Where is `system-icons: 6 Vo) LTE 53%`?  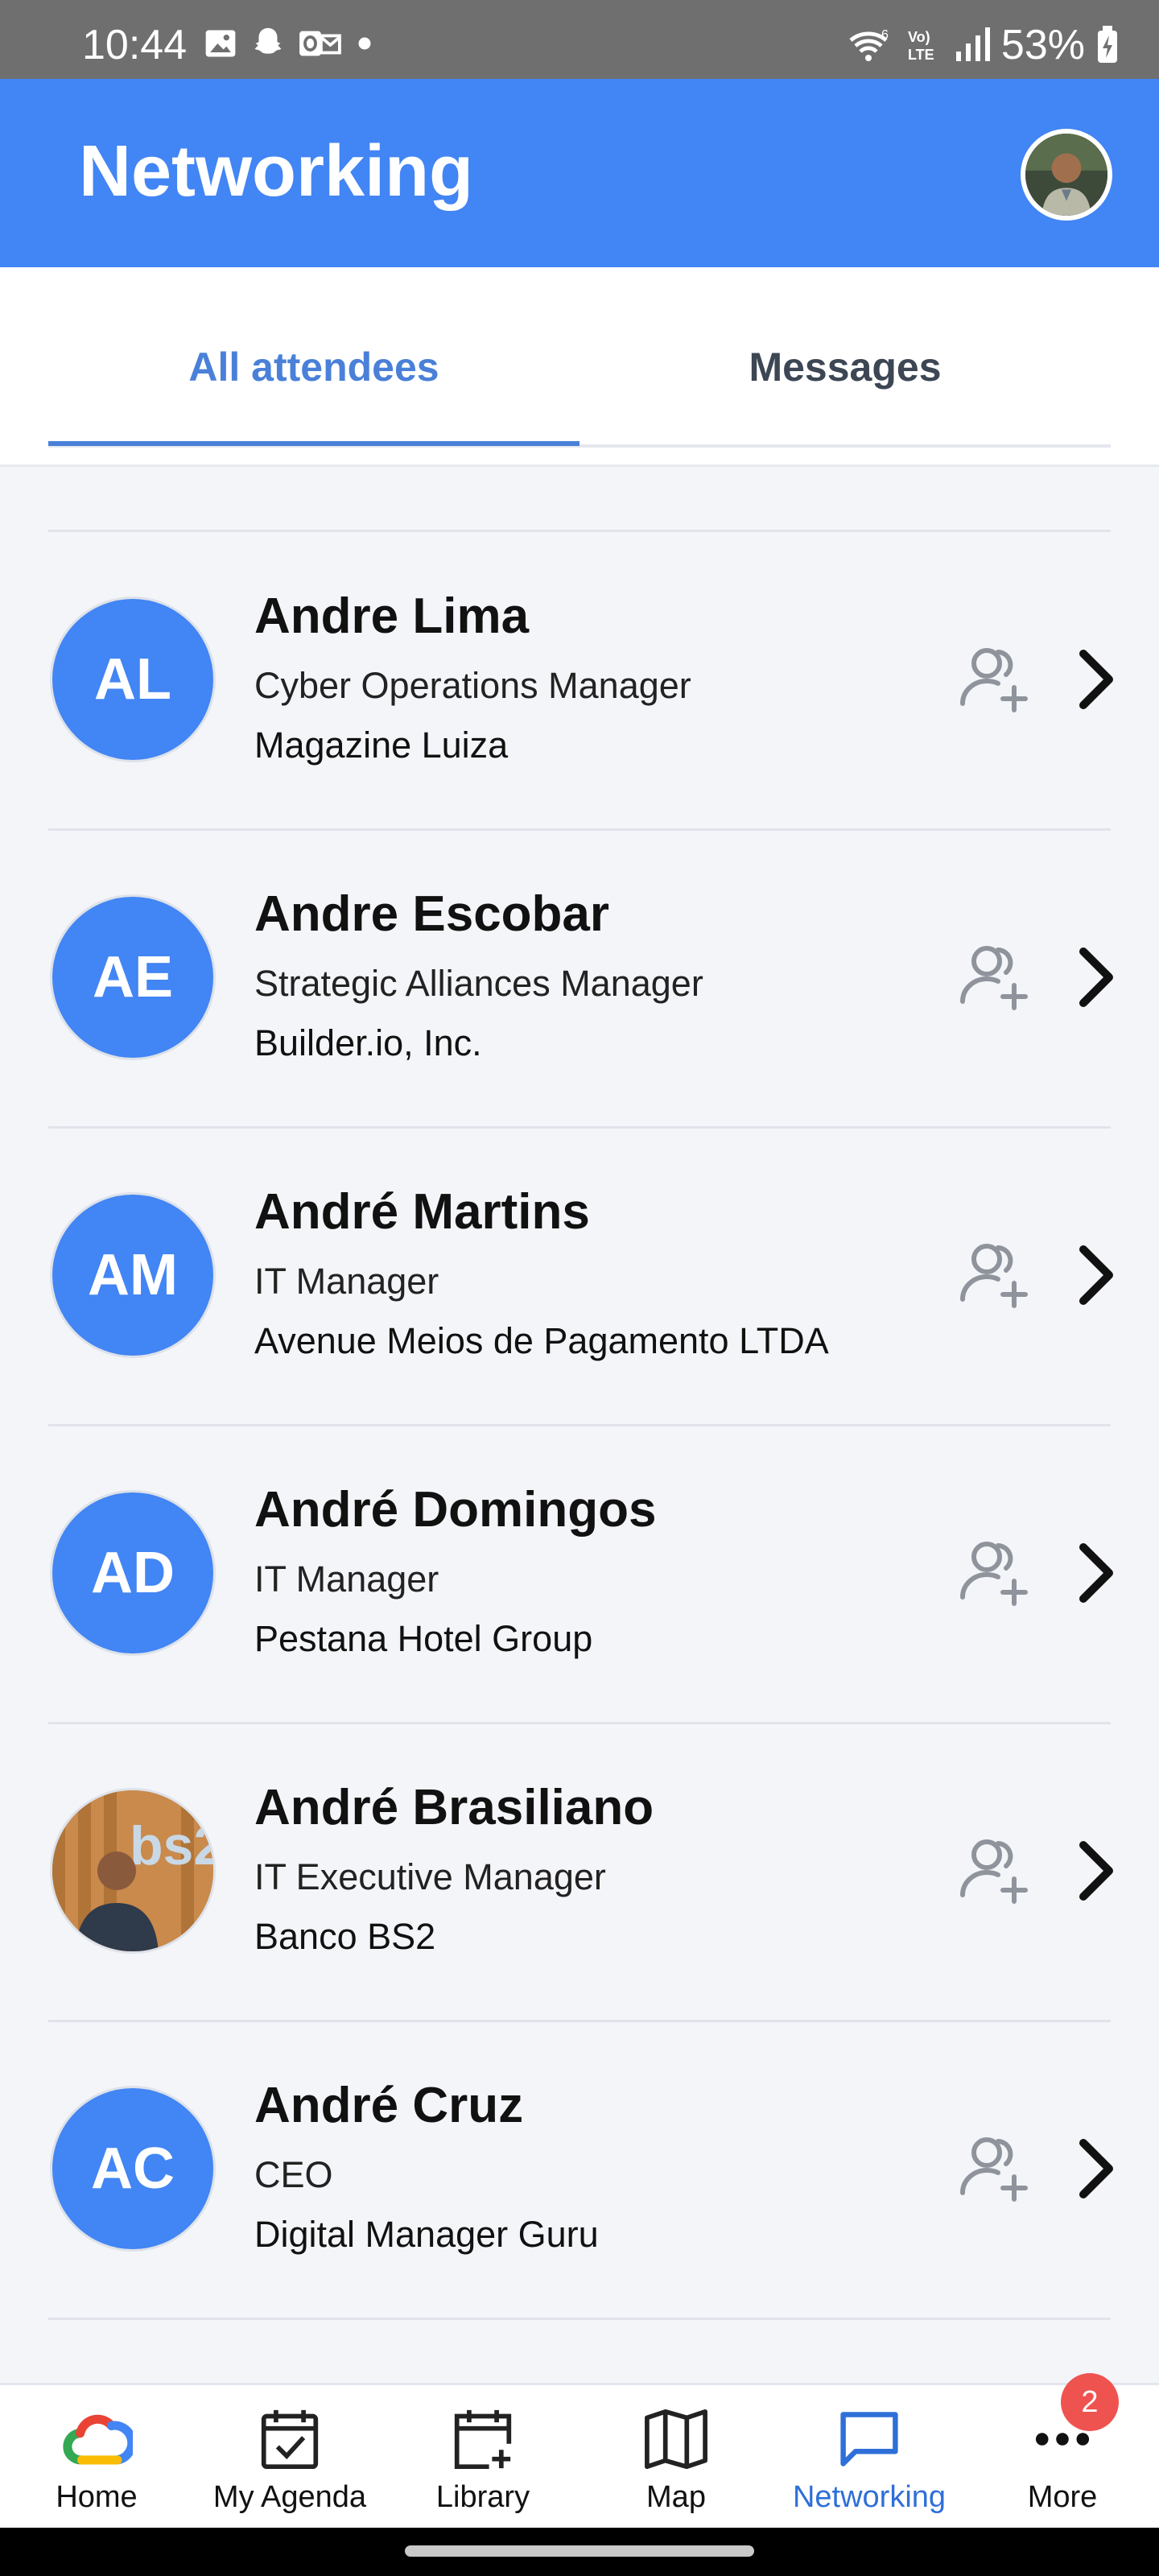 system-icons: 6 Vo) LTE 53% is located at coordinates (983, 45).